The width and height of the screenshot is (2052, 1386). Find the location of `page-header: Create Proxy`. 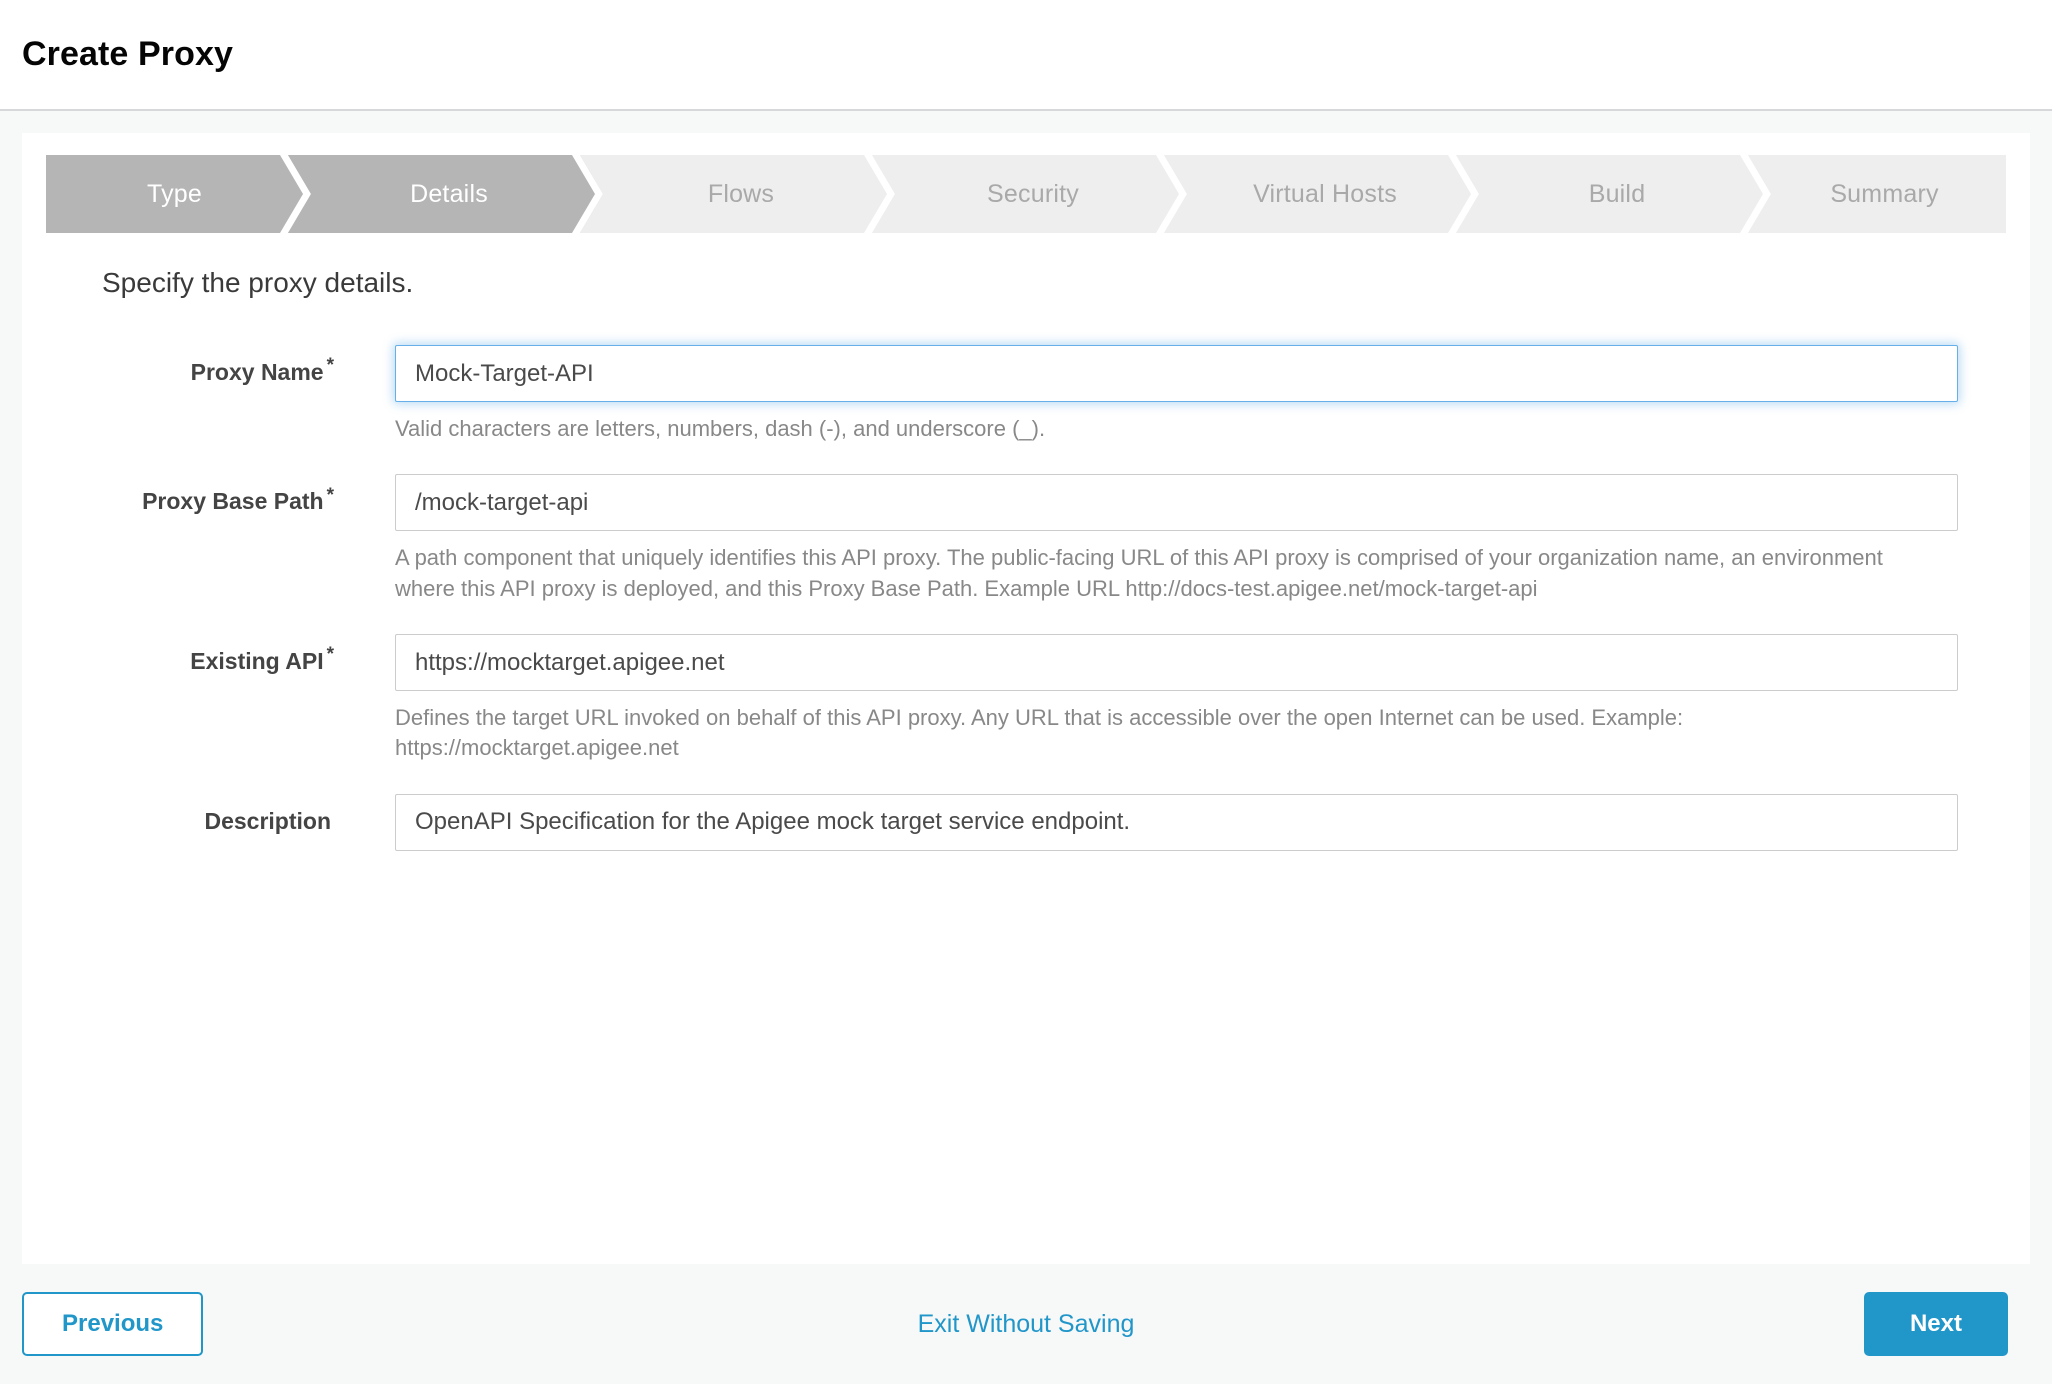

page-header: Create Proxy is located at coordinates (1026, 55).